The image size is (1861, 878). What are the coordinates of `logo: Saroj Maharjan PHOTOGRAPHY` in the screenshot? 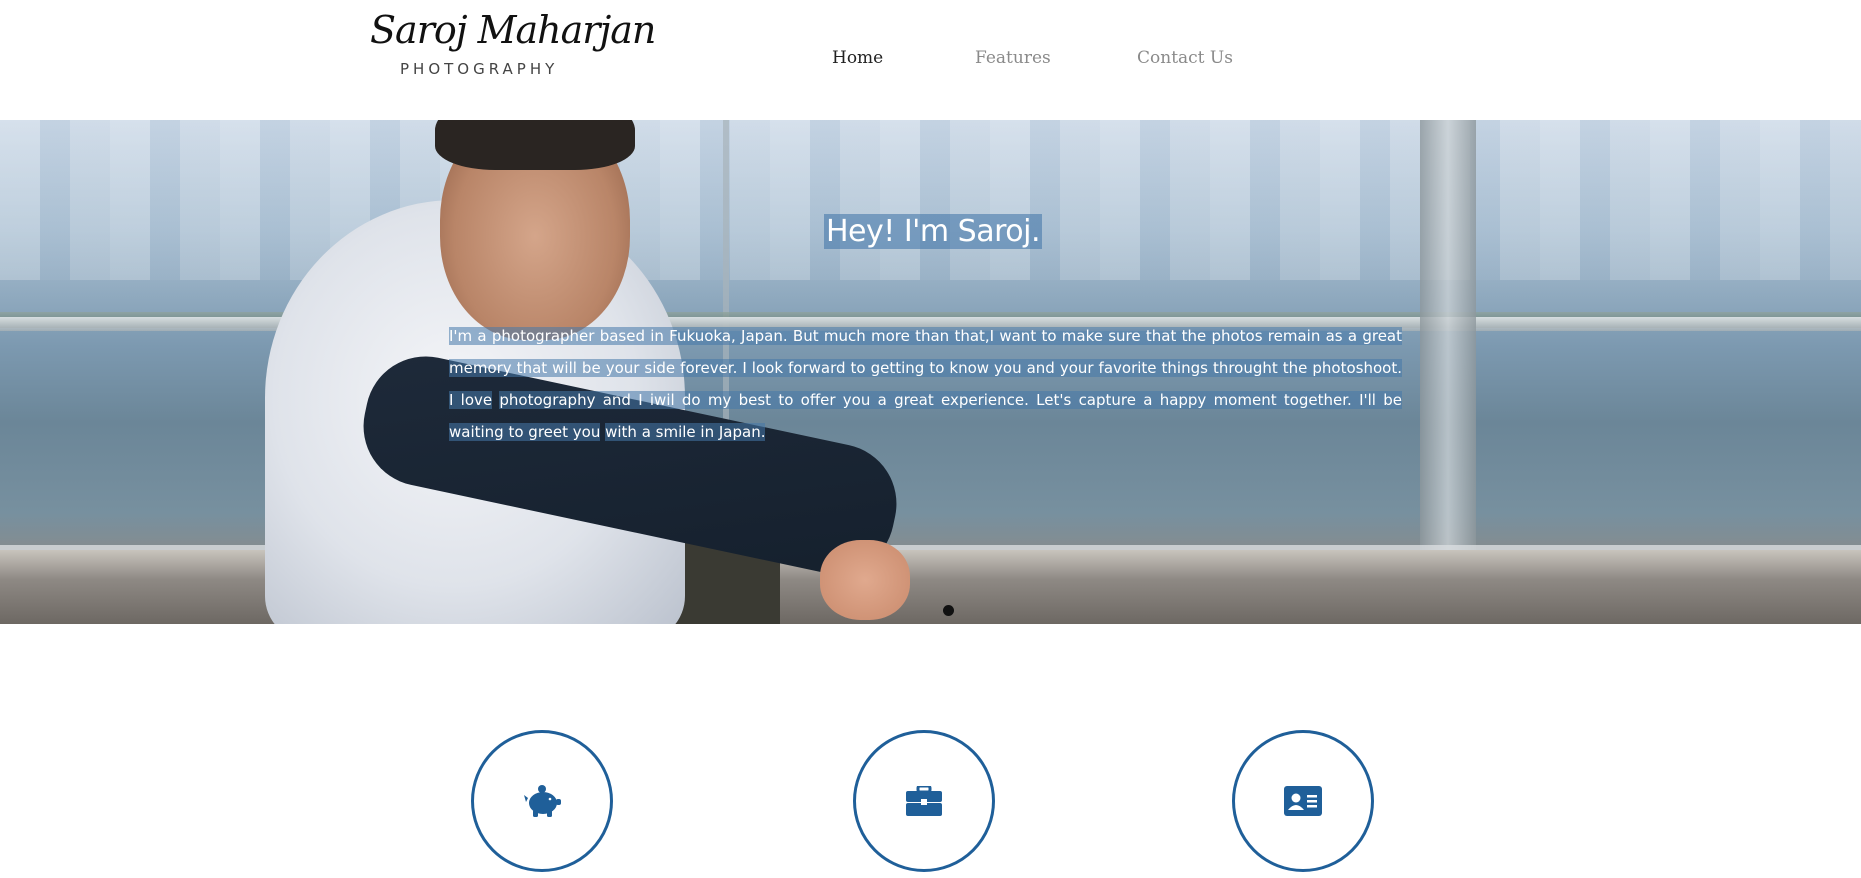 It's located at (513, 43).